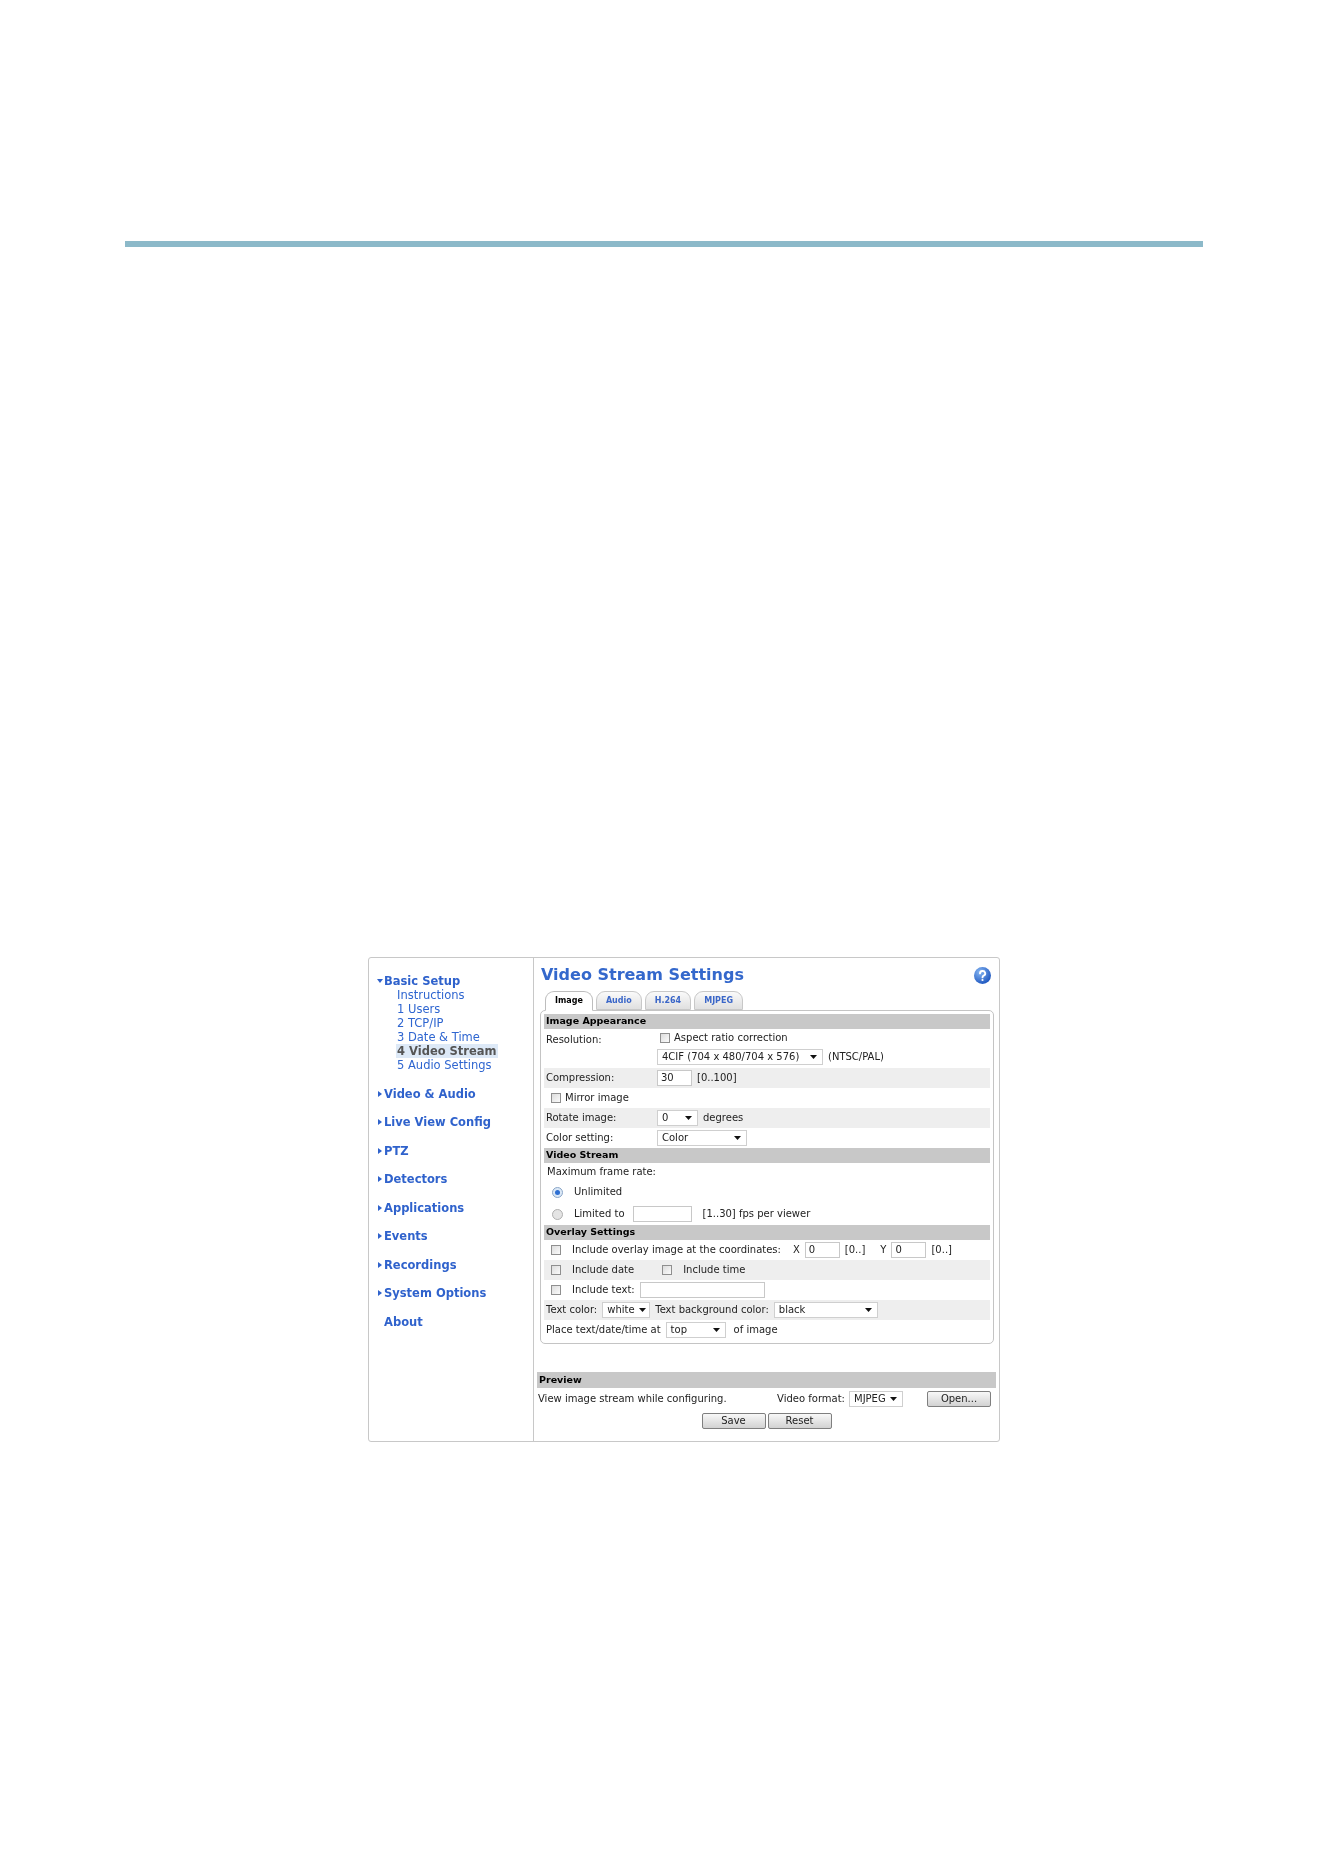 This screenshot has height=1873, width=1324. What do you see at coordinates (799, 1421) in the screenshot?
I see `reset-button: Reset` at bounding box center [799, 1421].